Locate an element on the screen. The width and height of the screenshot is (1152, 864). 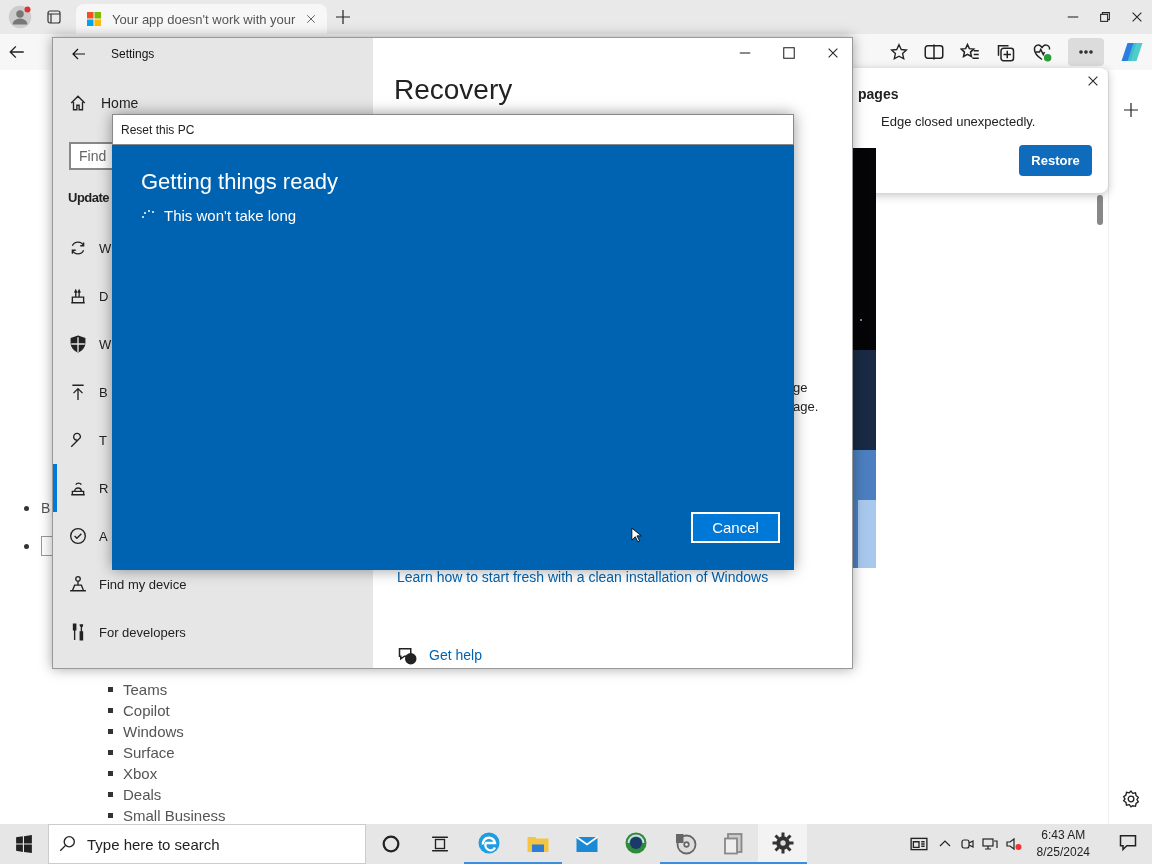
person-icon is located at coordinates (78, 584).